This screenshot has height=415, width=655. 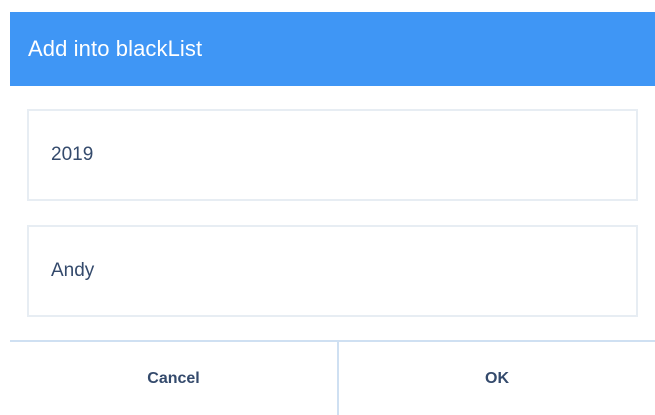 I want to click on name-input, so click(x=343, y=271).